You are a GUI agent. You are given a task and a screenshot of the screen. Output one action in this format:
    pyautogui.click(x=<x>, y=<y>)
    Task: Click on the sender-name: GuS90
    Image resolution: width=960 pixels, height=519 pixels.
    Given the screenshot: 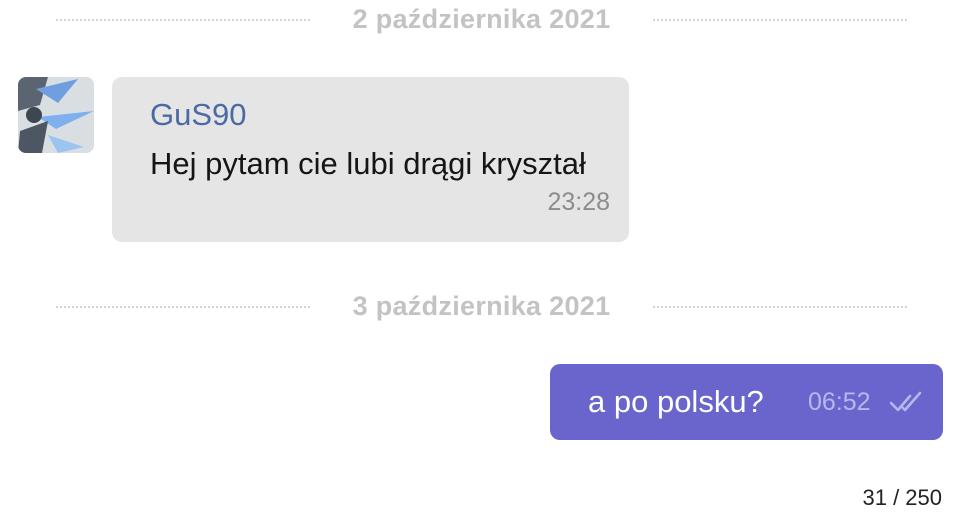 What is the action you would take?
    pyautogui.click(x=198, y=115)
    